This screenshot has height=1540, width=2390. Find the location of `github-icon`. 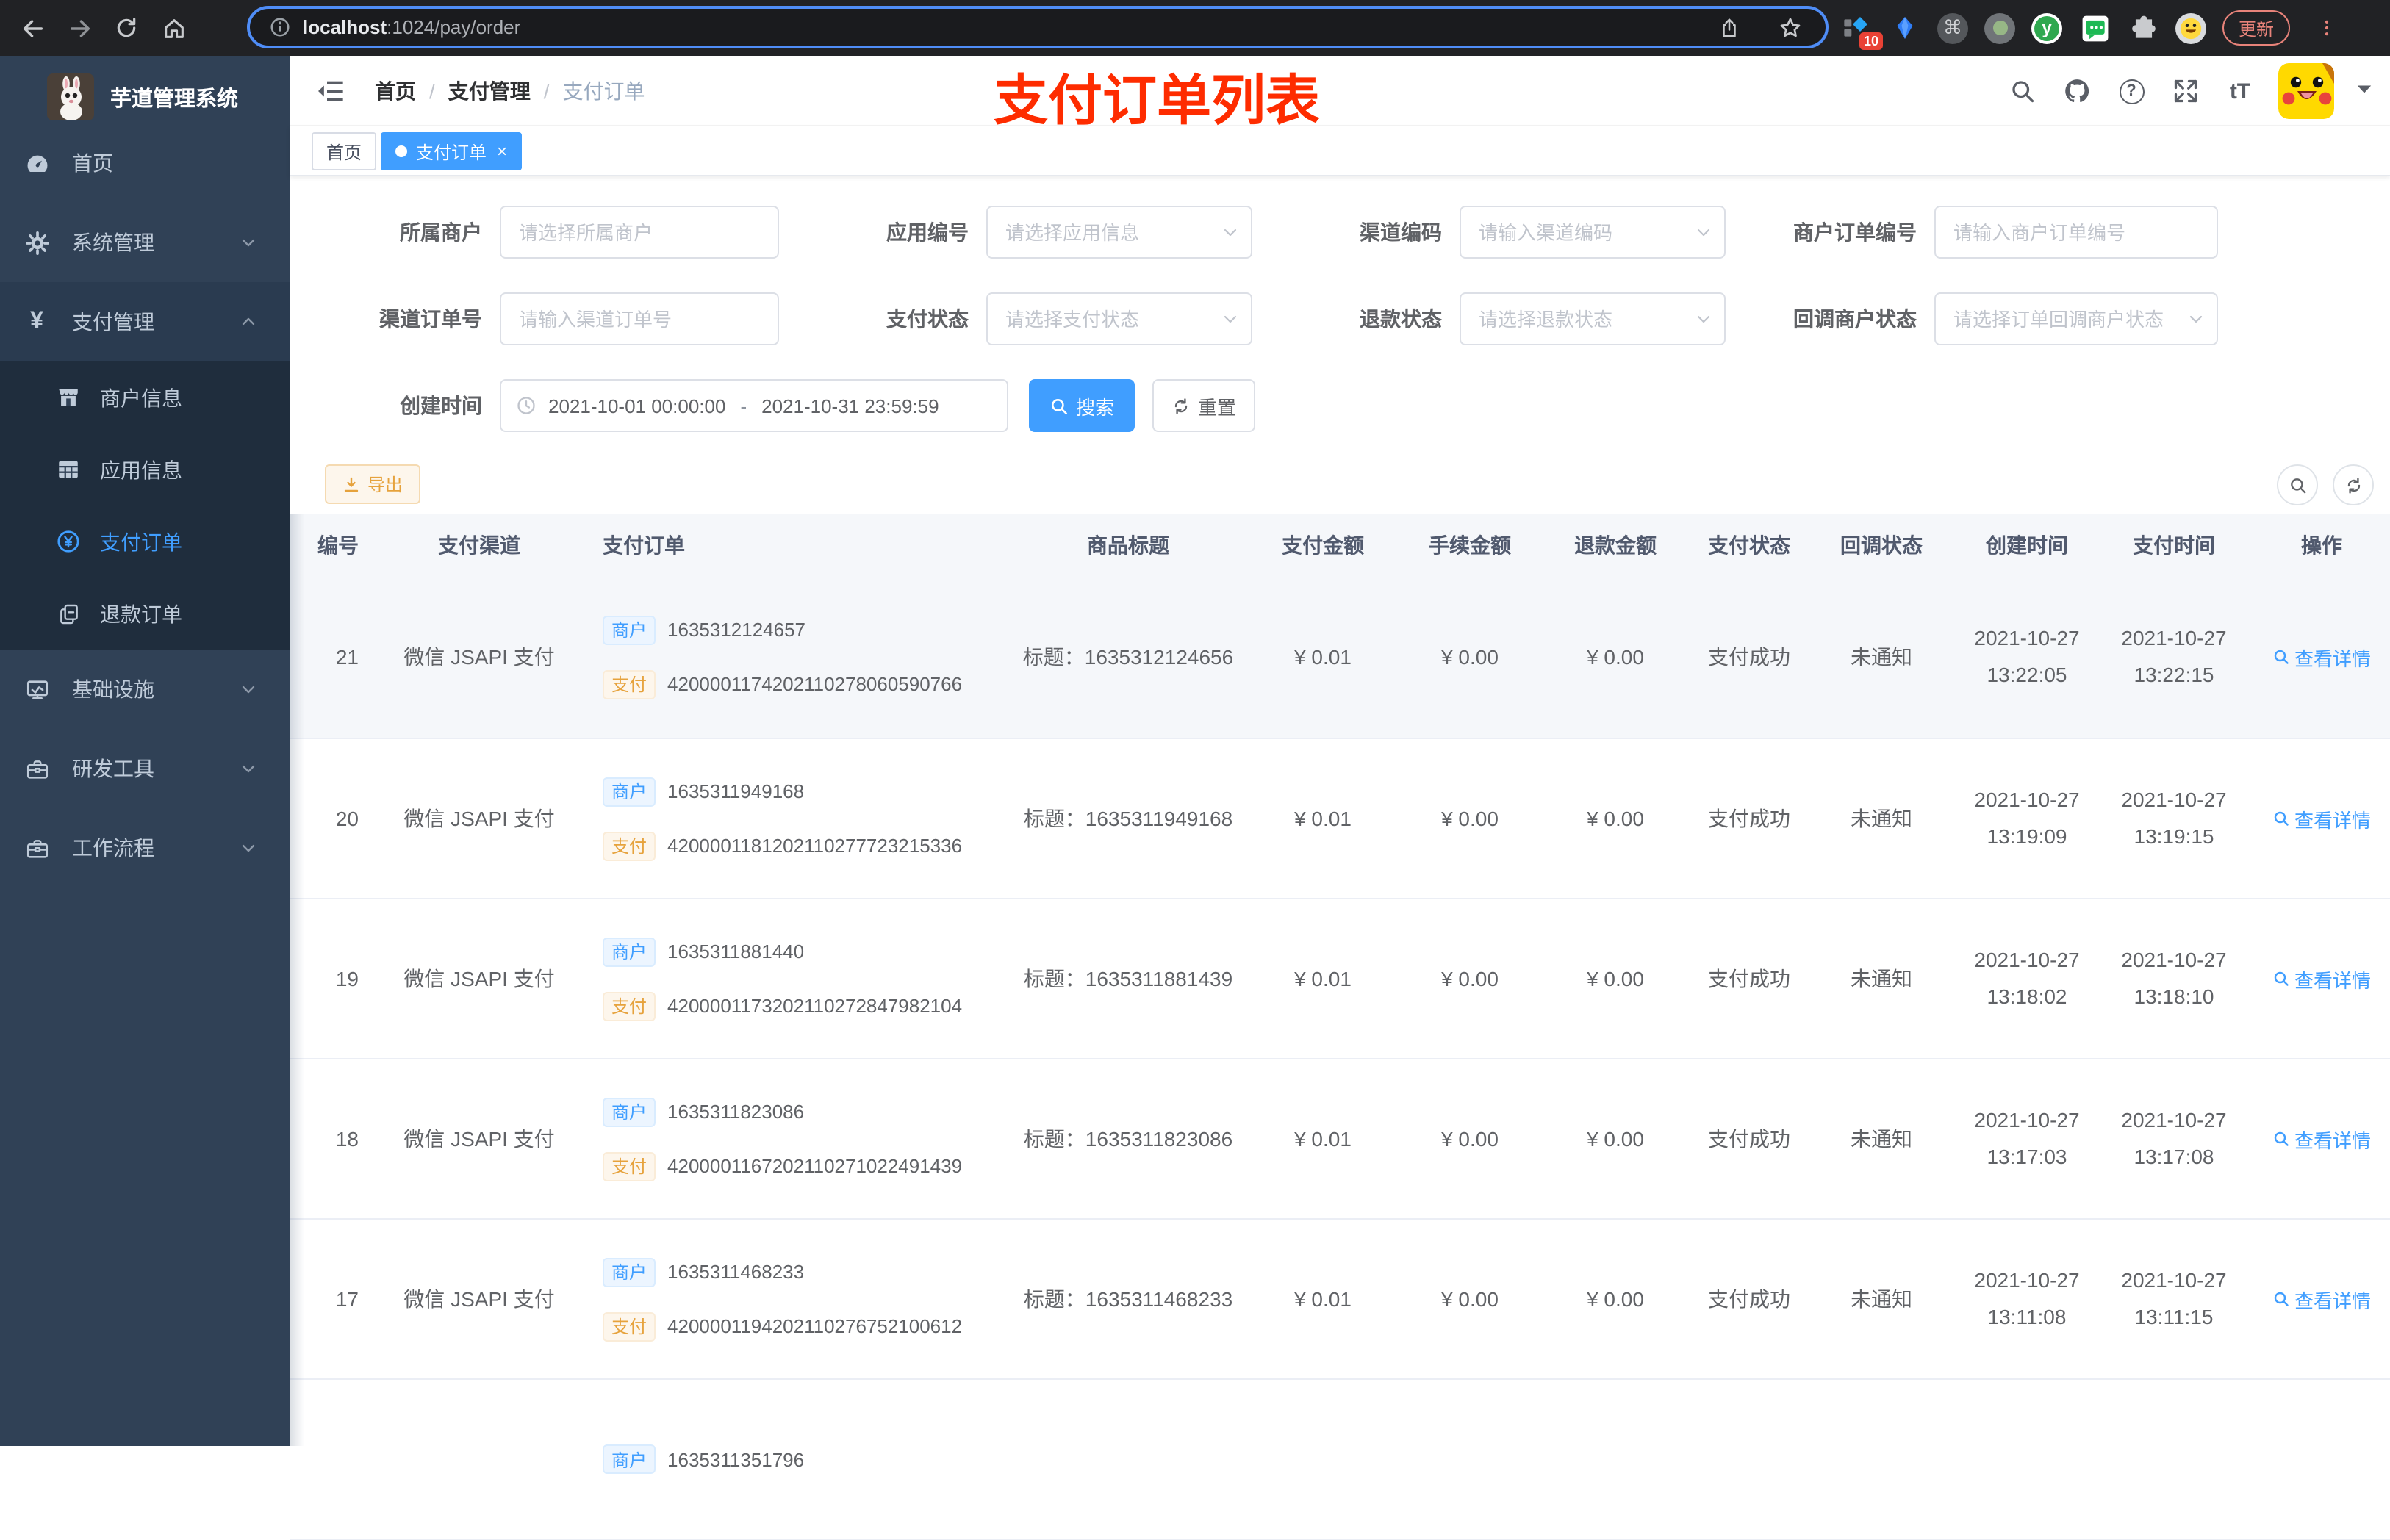

github-icon is located at coordinates (2077, 91).